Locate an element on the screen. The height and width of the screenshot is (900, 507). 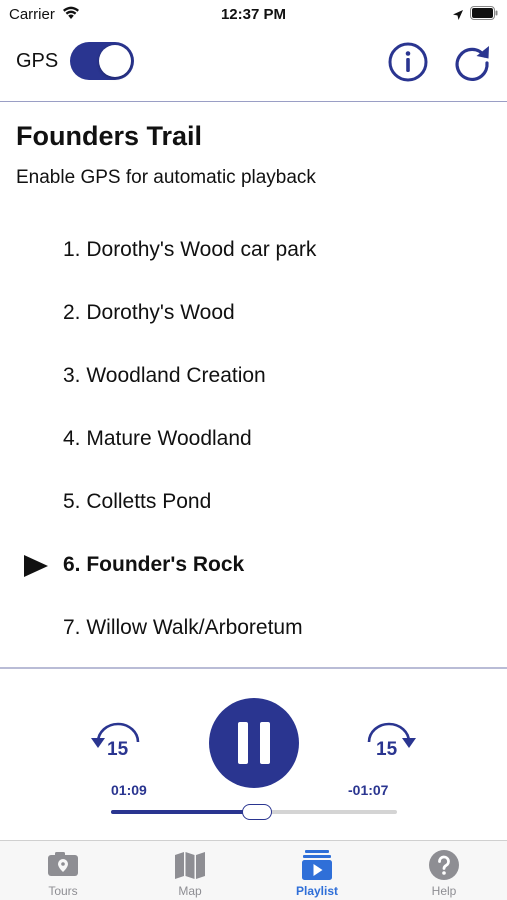
playlist-item-label: 4. Mature Woodland is located at coordinates (157, 438).